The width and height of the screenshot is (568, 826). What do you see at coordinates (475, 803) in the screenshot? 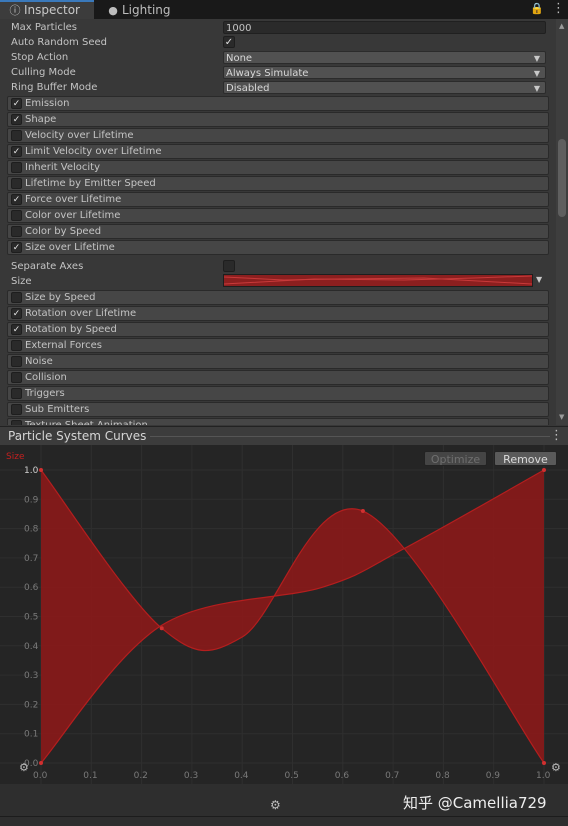
I see `watermark-text: 知乎 @Camellia729` at bounding box center [475, 803].